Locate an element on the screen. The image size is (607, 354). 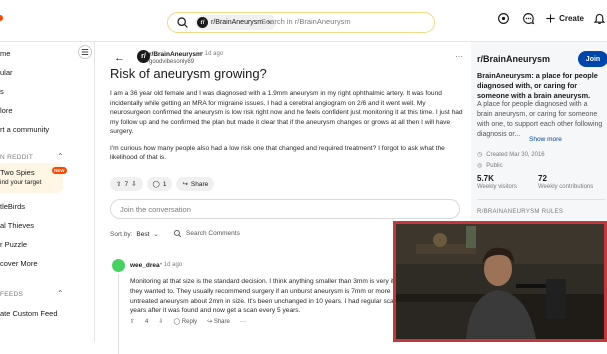
created-label: Created Mar 30, 2016 is located at coordinates (515, 154).